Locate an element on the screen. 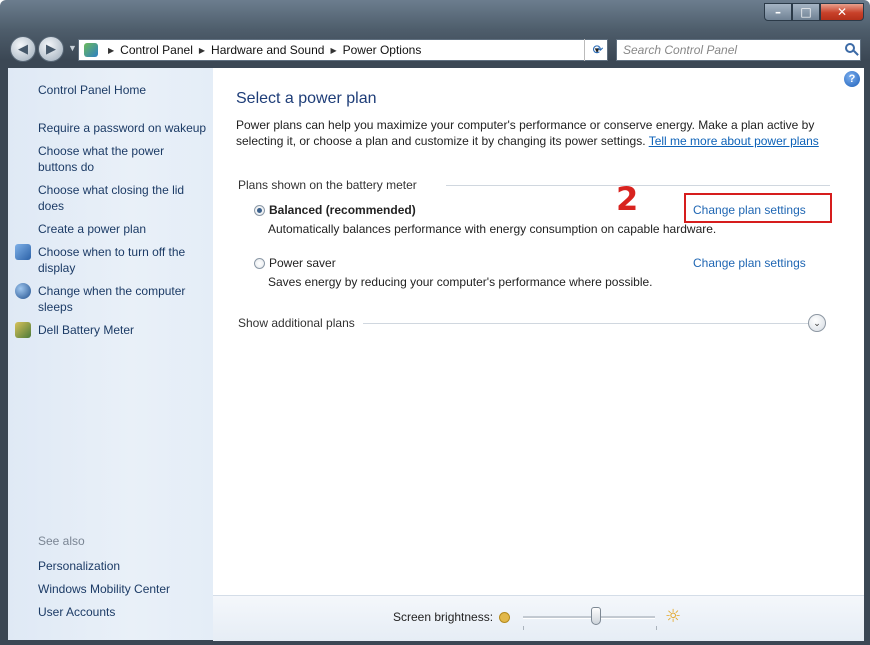 The width and height of the screenshot is (870, 645). sidebar-item-control-panel-home: Control Panel Home is located at coordinates (125, 90).